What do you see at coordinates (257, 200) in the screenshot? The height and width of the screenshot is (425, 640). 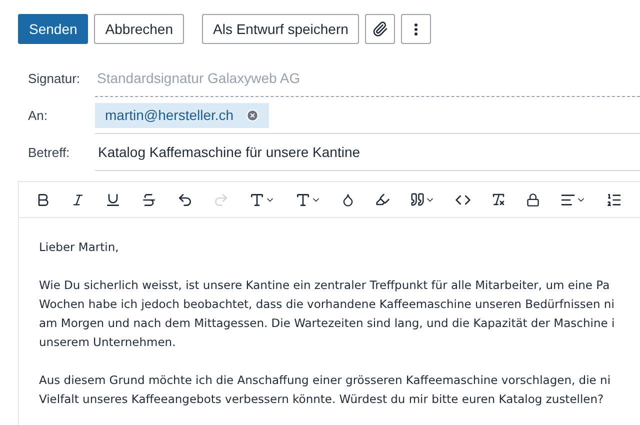 I see `font-icon` at bounding box center [257, 200].